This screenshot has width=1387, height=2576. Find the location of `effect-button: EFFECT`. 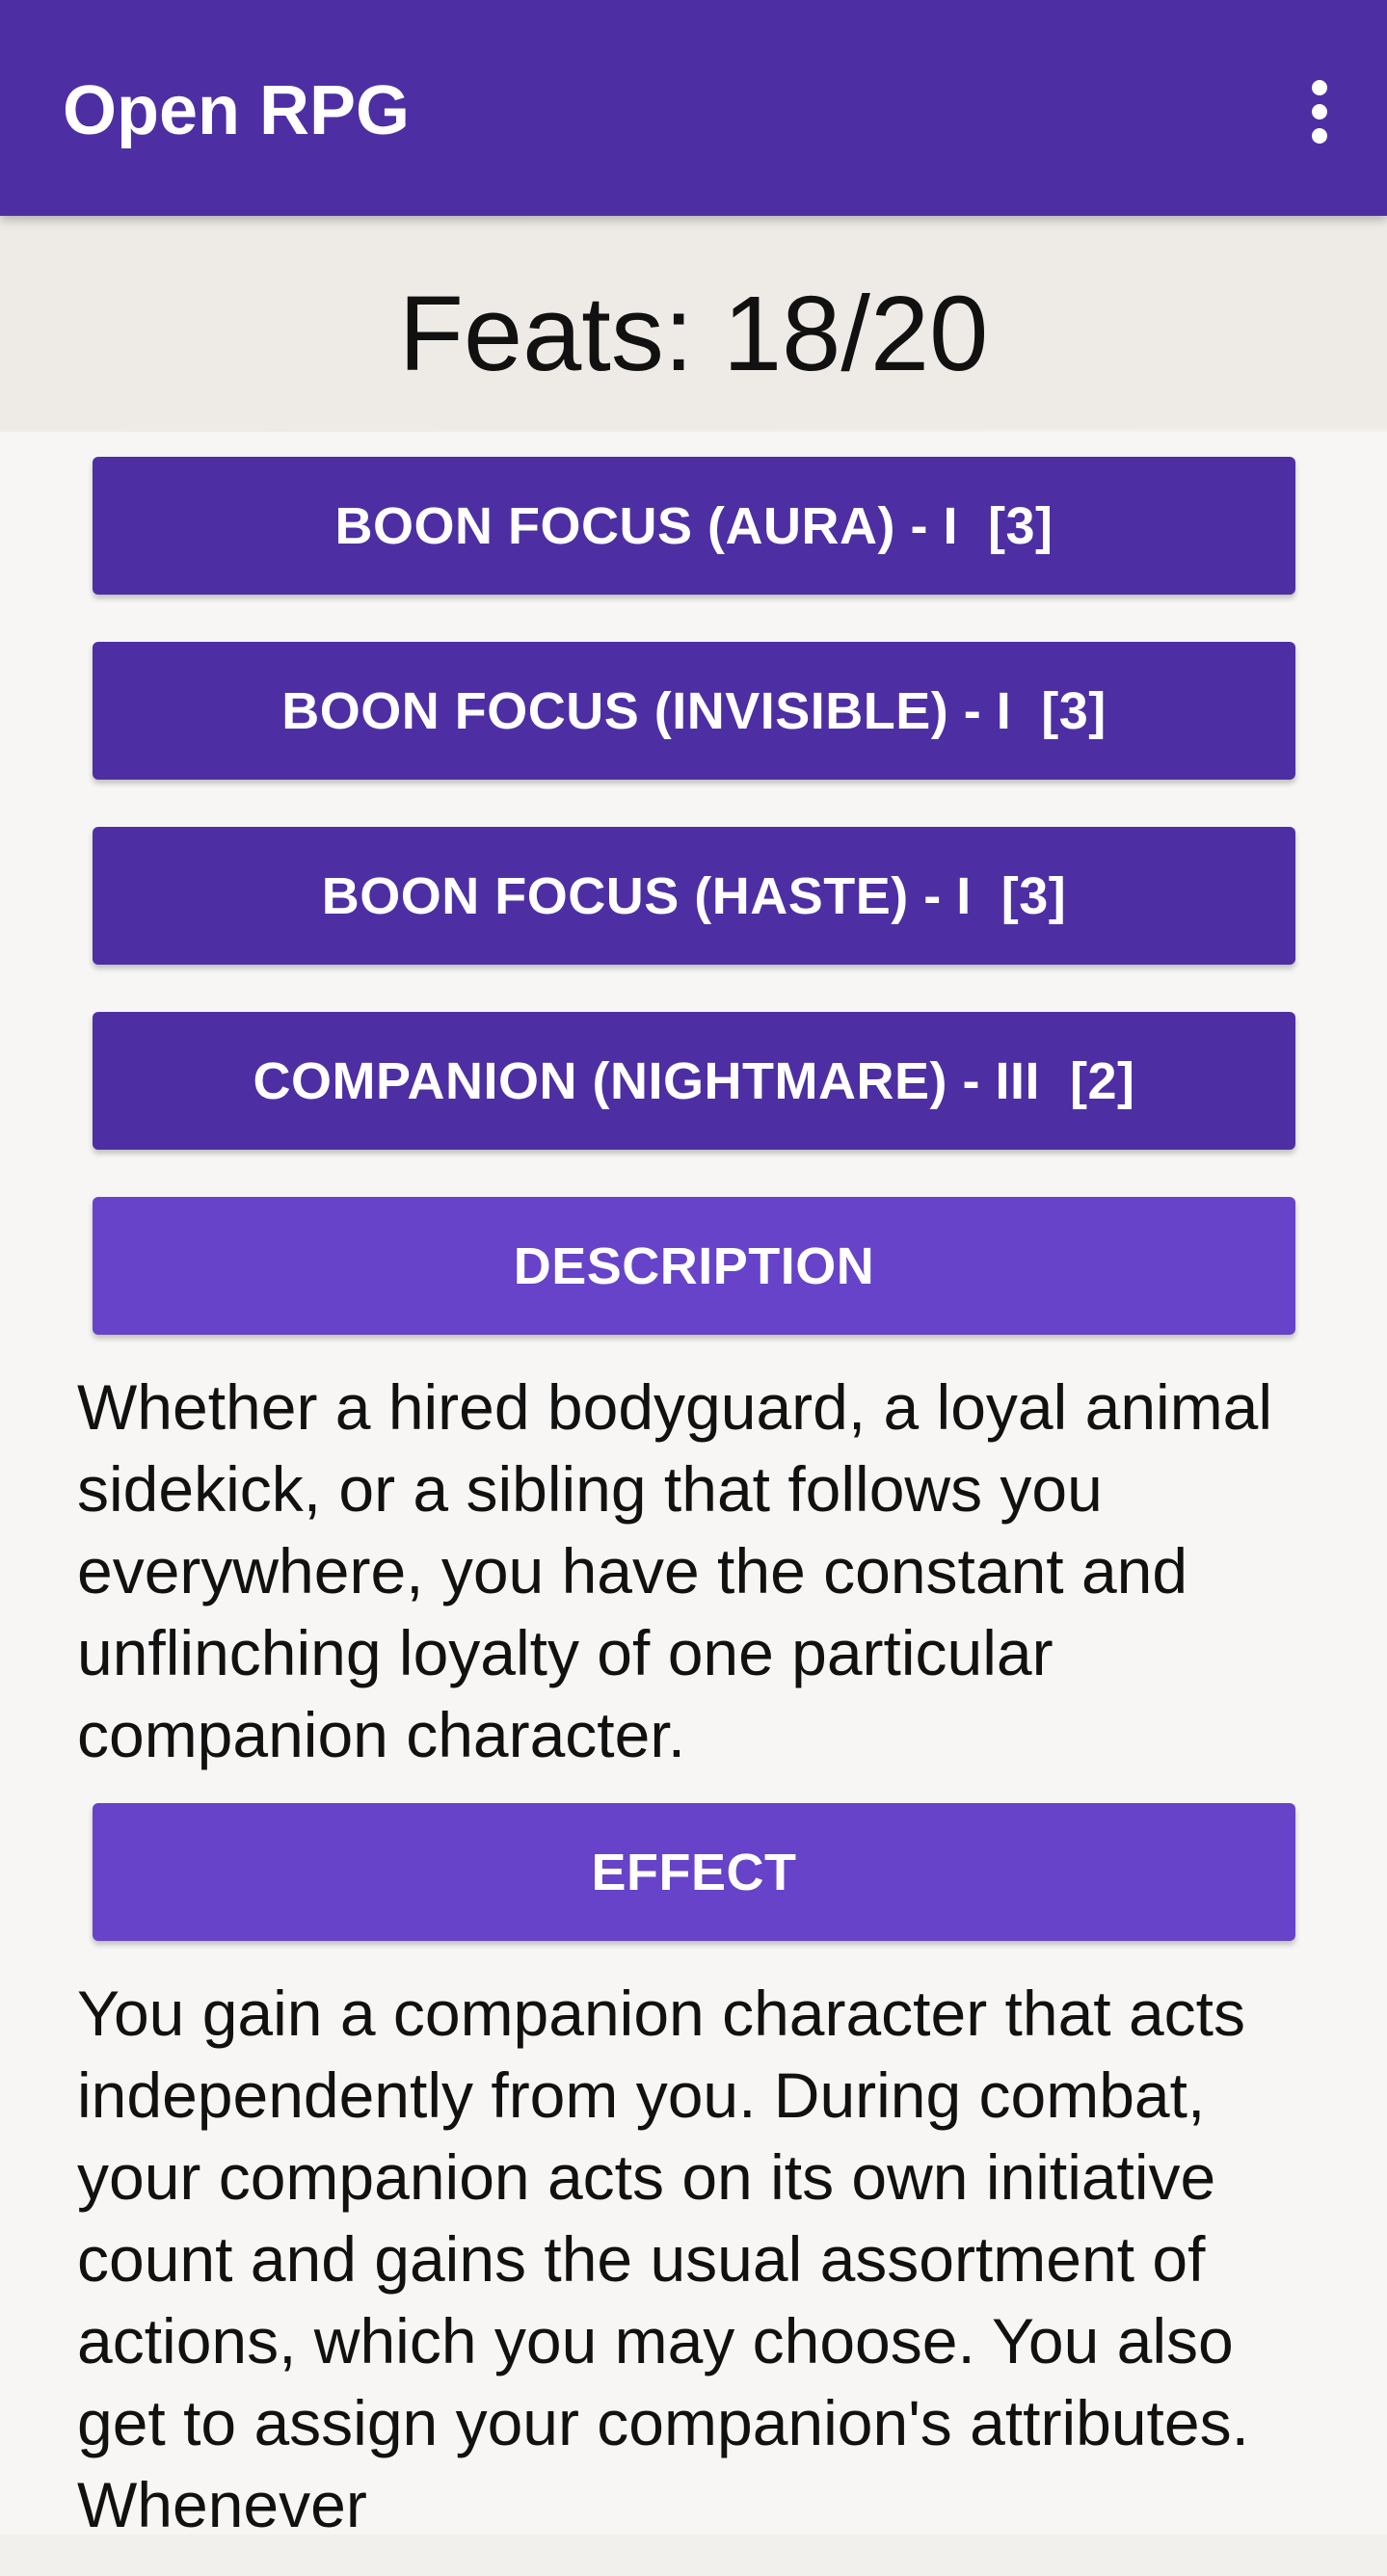

effect-button: EFFECT is located at coordinates (694, 1872).